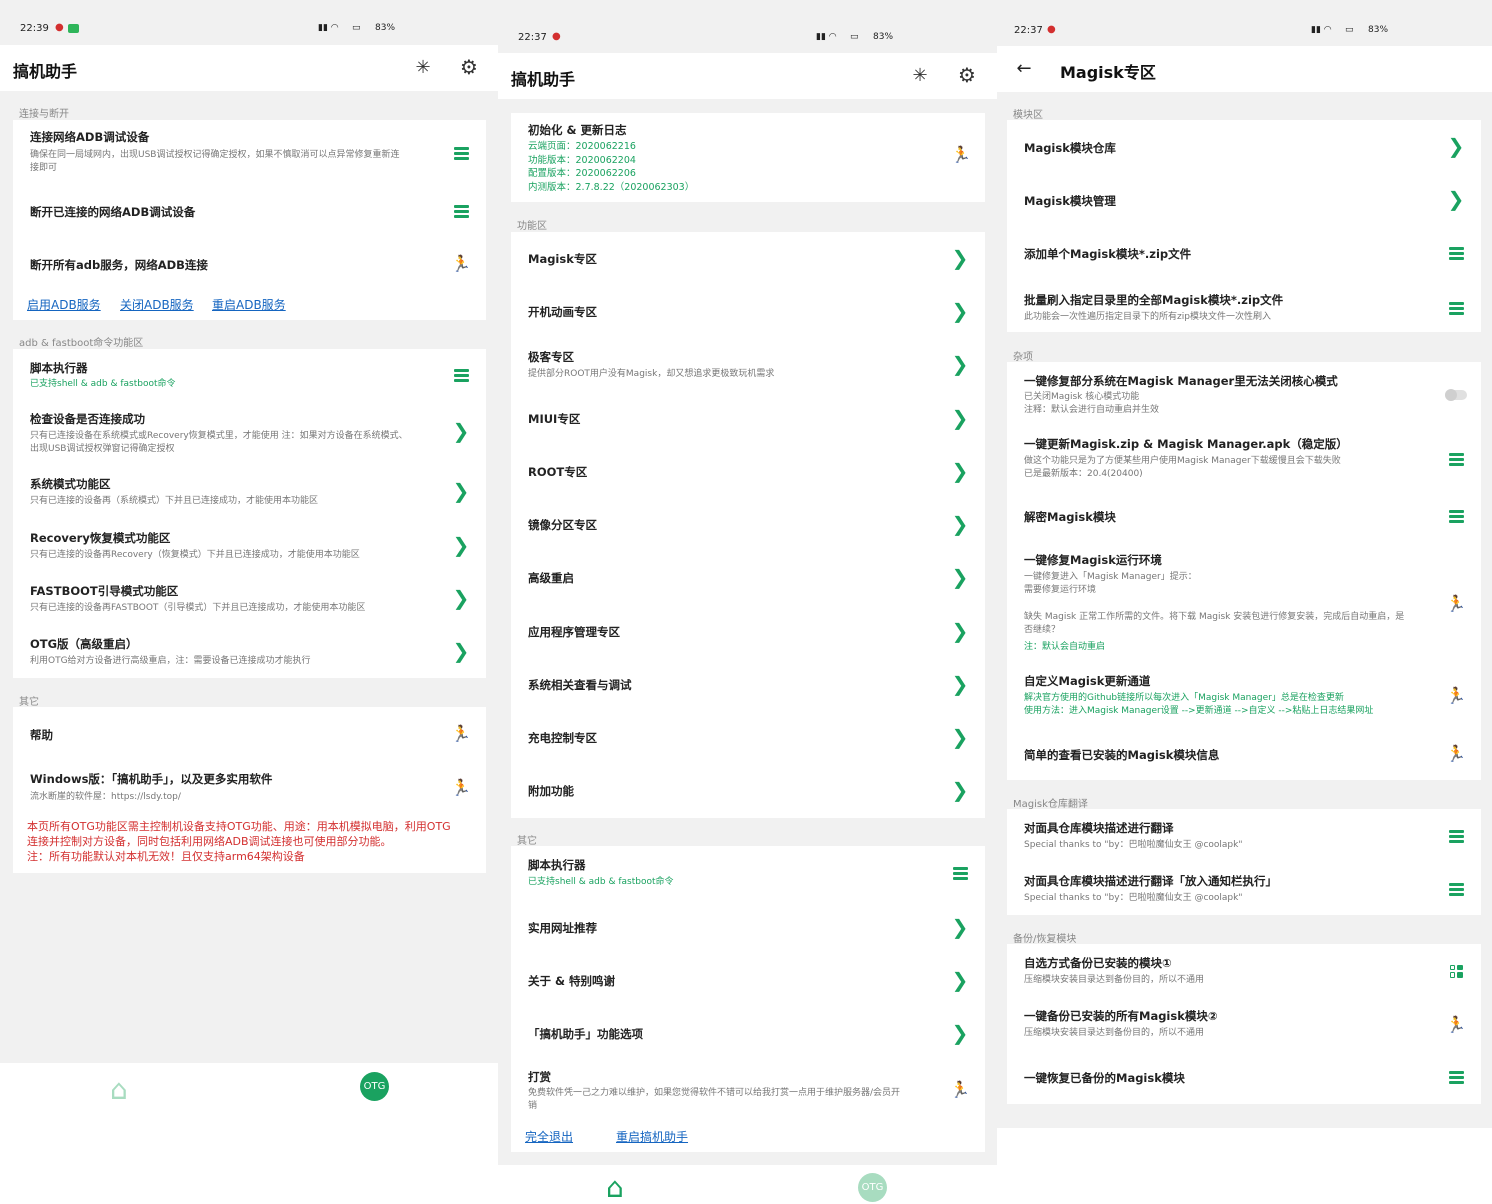 This screenshot has width=1492, height=1204. What do you see at coordinates (1244, 753) in the screenshot?
I see `list-item: 简单的查看已安装的Magisk模块信息 🏃` at bounding box center [1244, 753].